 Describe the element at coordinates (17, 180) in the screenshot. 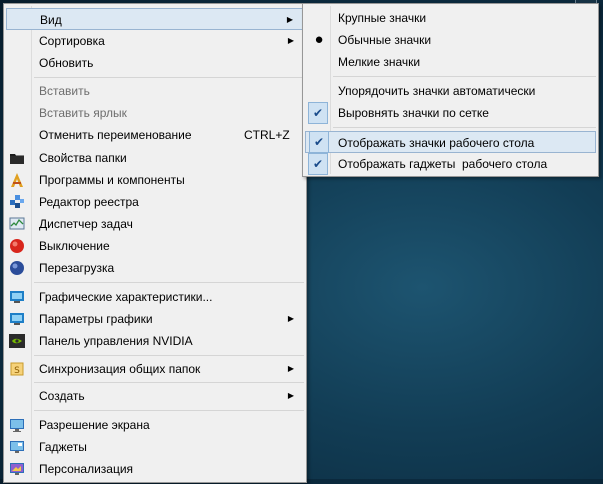

I see `programs-icon` at that location.